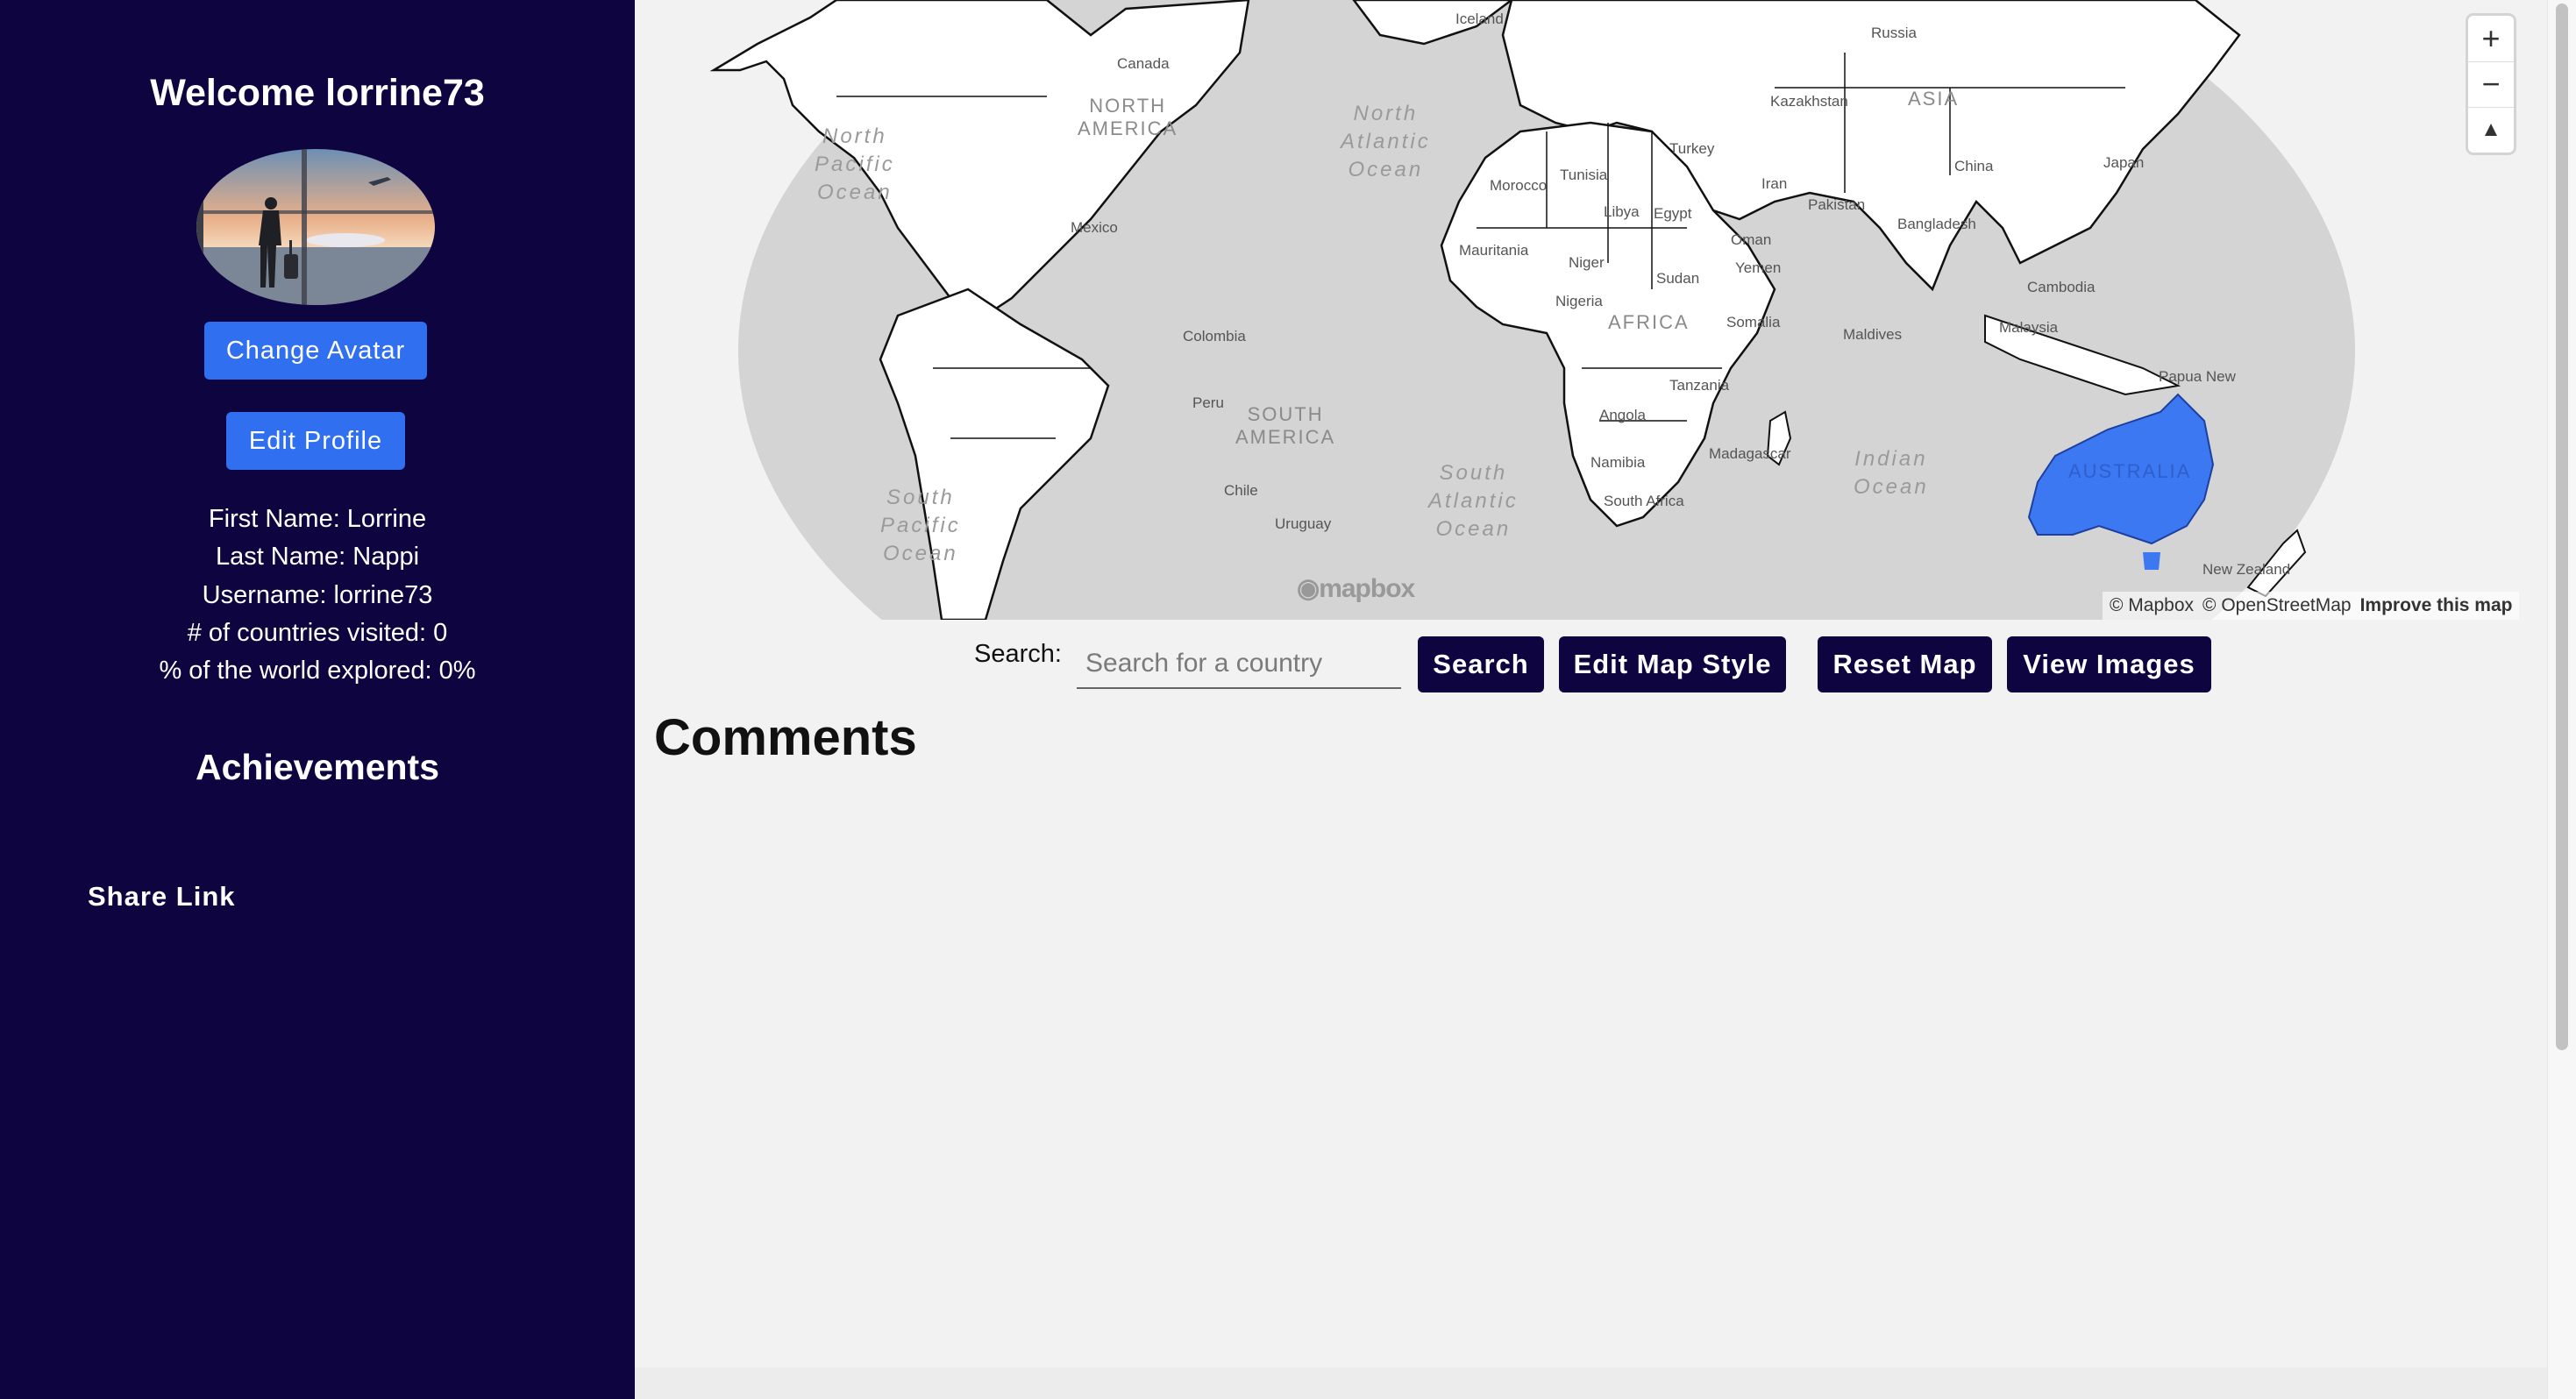  Describe the element at coordinates (1622, 212) in the screenshot. I see `label-libya: Libya` at that location.